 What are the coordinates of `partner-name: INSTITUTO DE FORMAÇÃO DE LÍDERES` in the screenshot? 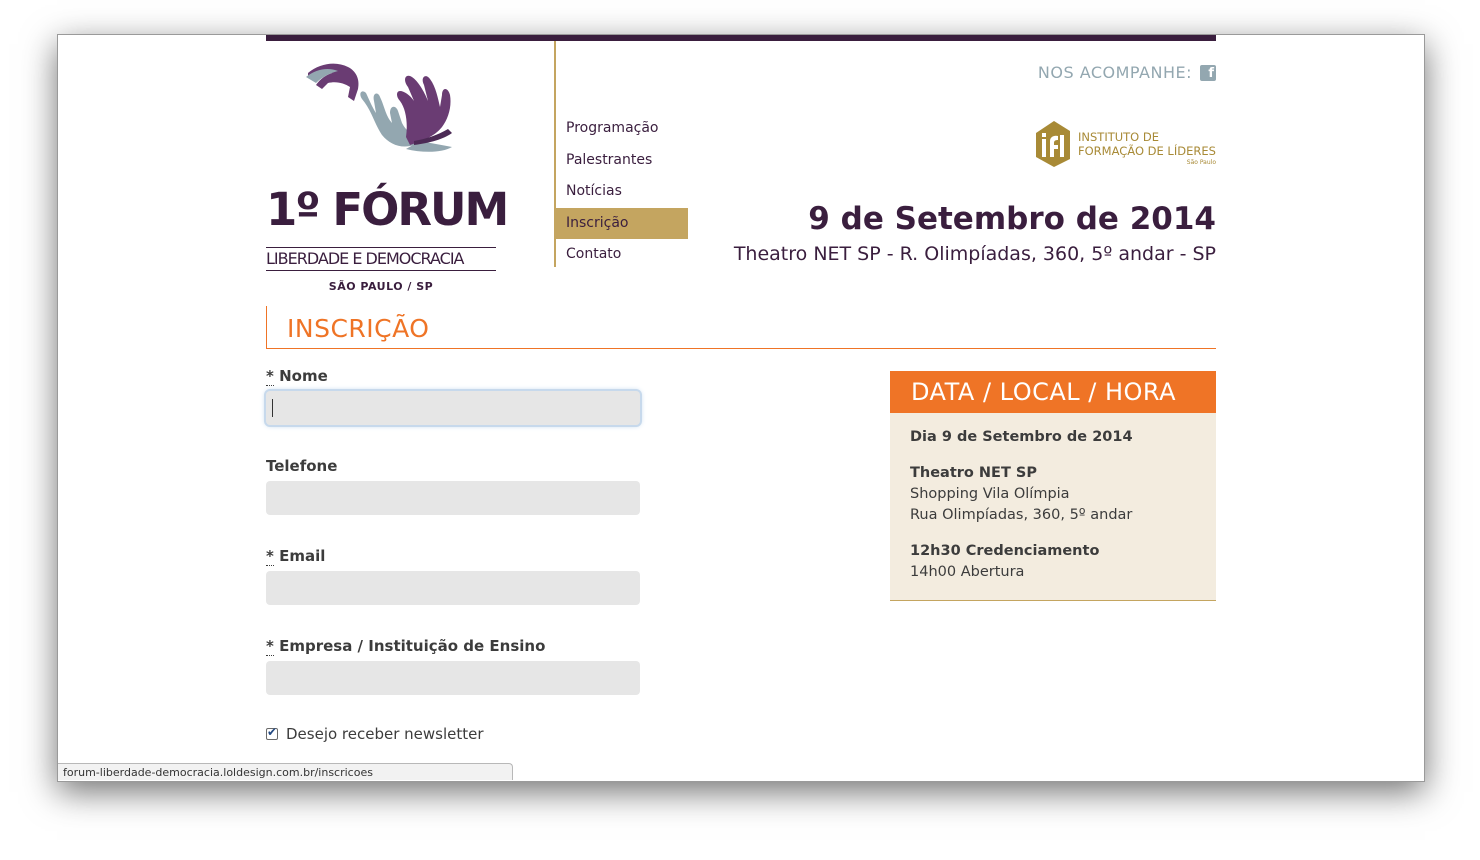 It's located at (1147, 144).